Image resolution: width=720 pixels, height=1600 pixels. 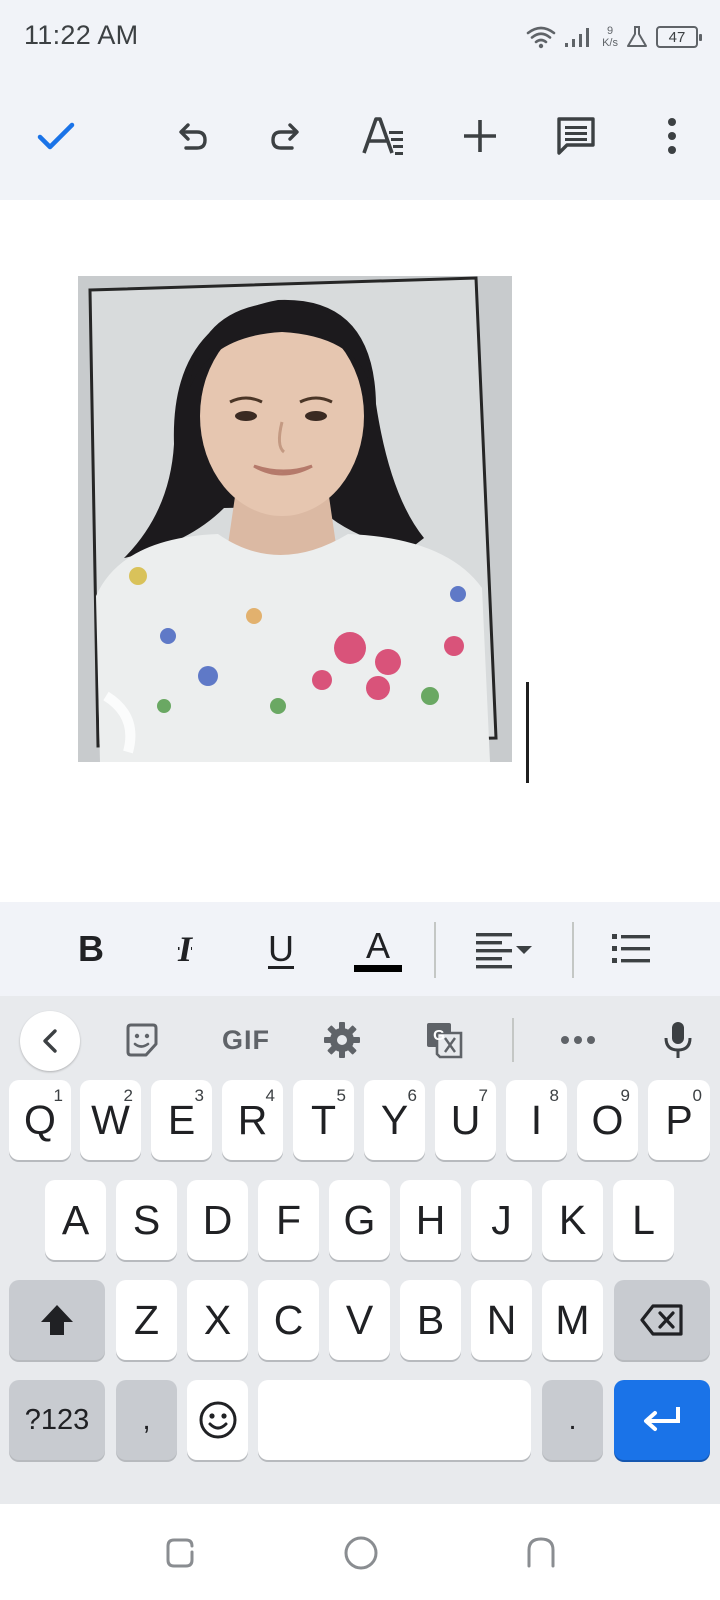 I want to click on svg-text: G, so click(x=439, y=1035).